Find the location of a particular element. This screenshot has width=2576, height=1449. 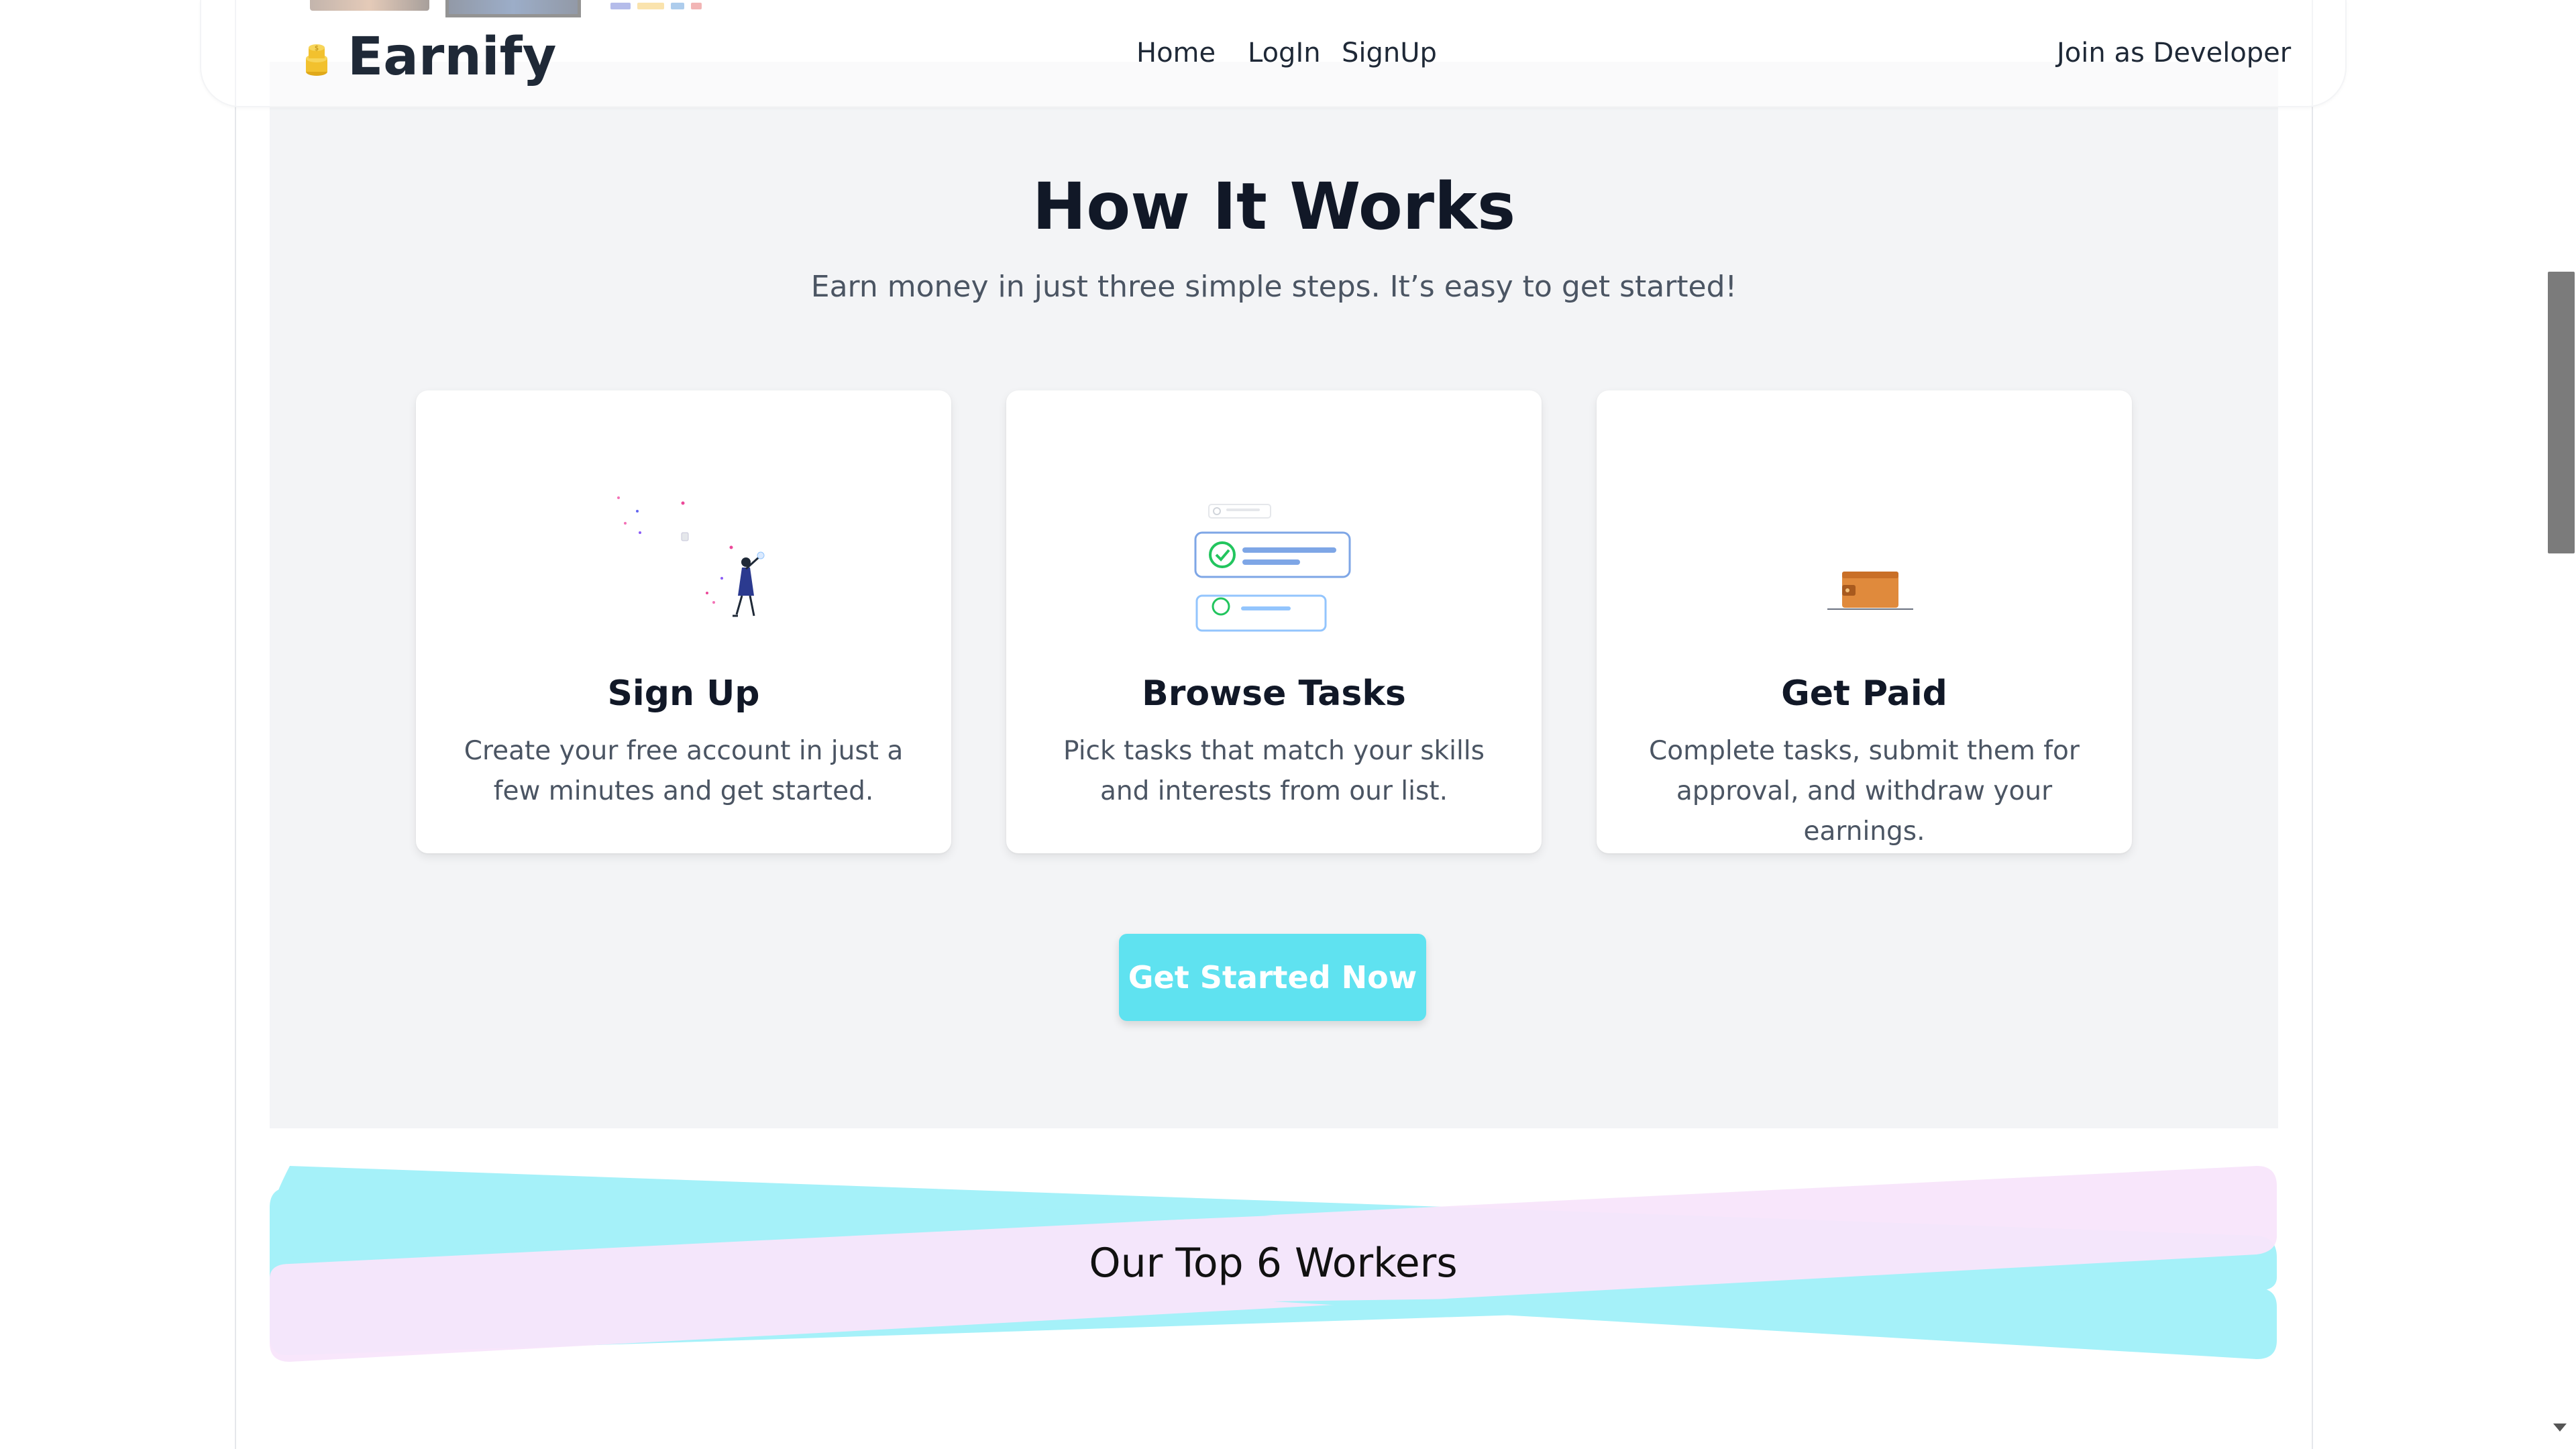

get-started-button: Get Started Now is located at coordinates (1272, 977).